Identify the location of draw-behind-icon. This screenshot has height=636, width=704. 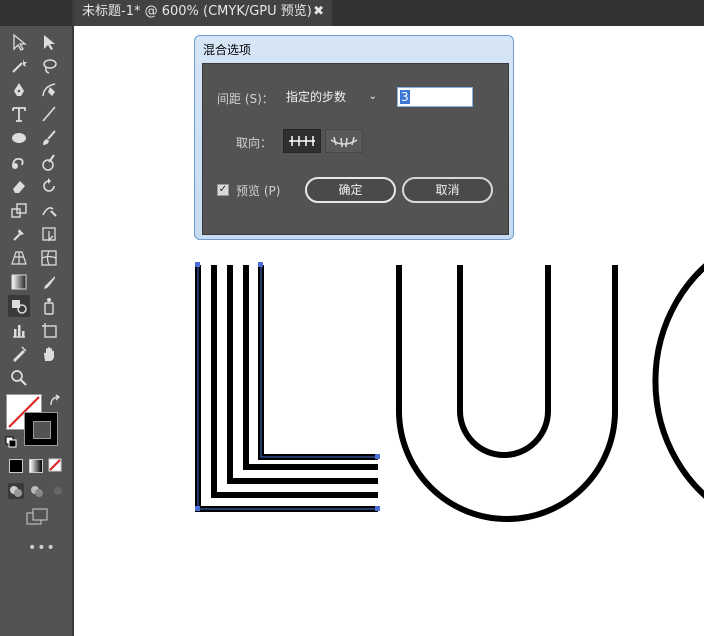
(37, 491).